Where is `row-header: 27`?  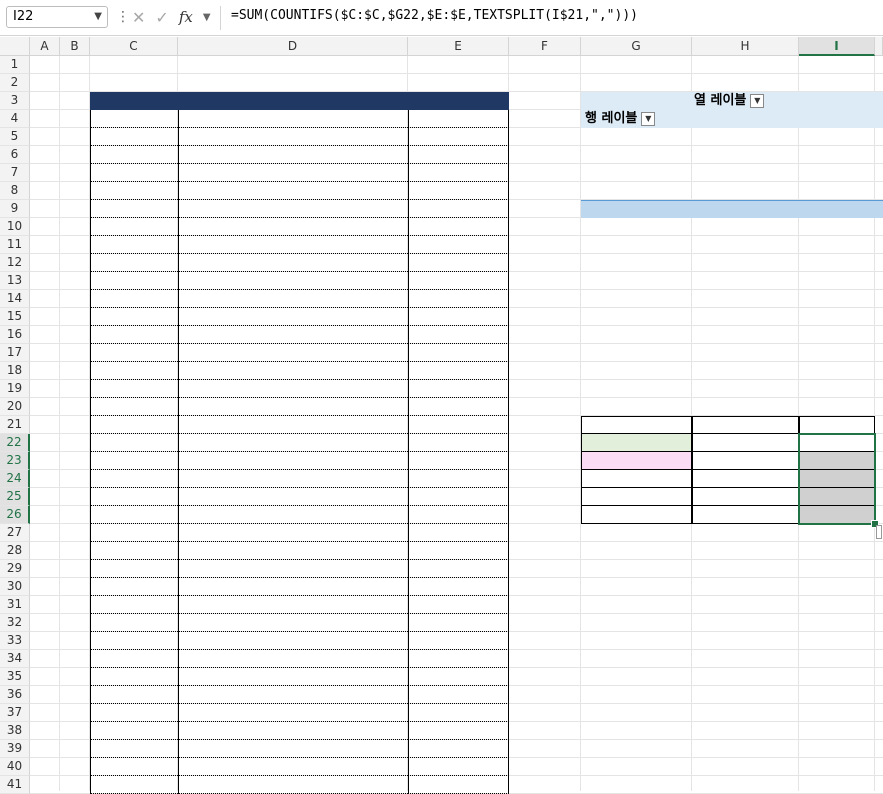
row-header: 27 is located at coordinates (15, 533).